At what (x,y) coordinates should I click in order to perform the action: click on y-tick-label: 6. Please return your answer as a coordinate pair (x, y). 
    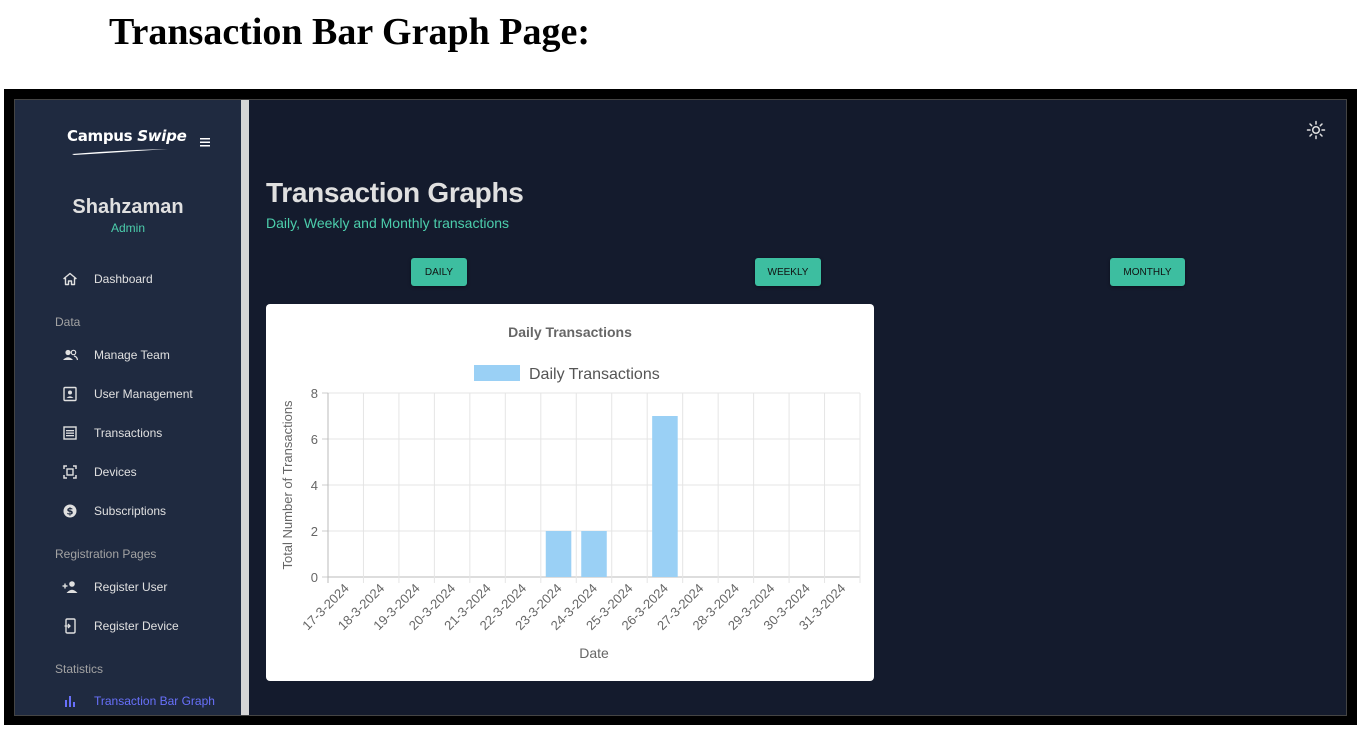
    Looking at the image, I should click on (314, 439).